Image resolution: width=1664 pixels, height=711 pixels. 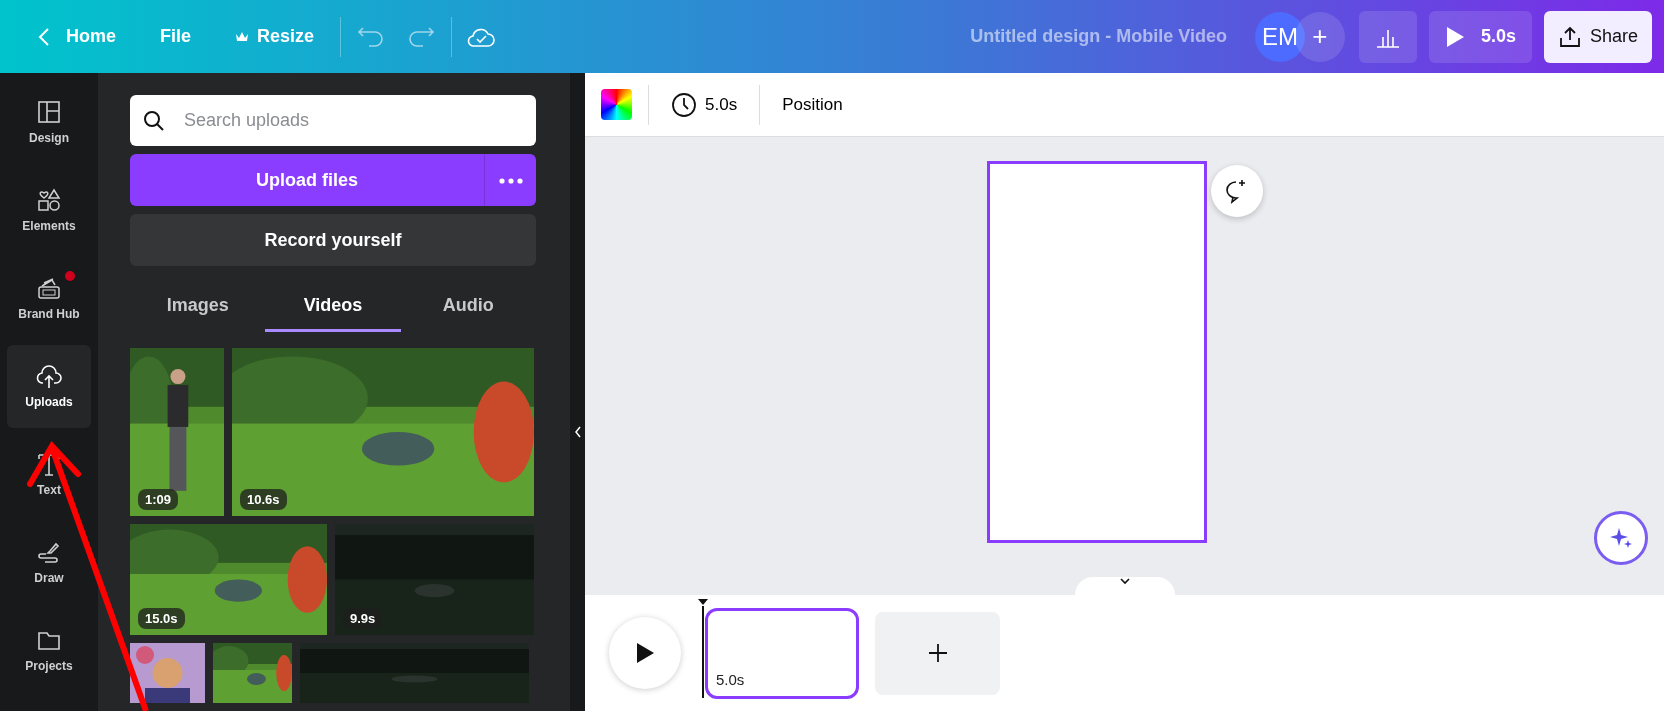 I want to click on playhead-icon, so click(x=703, y=648).